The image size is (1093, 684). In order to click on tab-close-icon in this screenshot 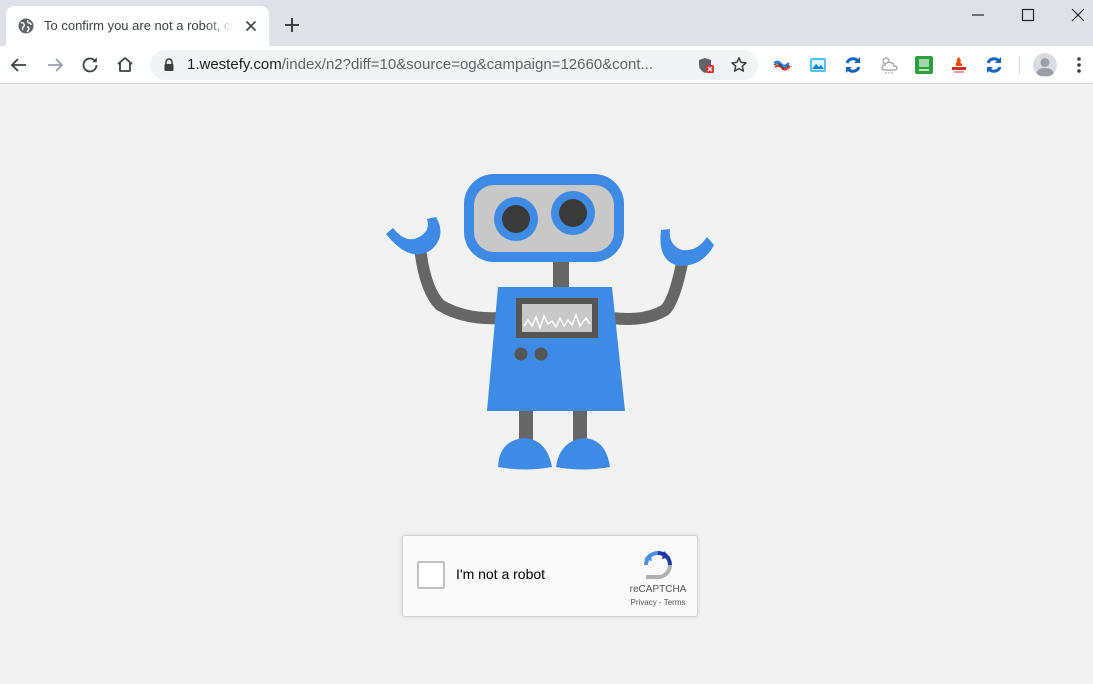, I will do `click(251, 26)`.